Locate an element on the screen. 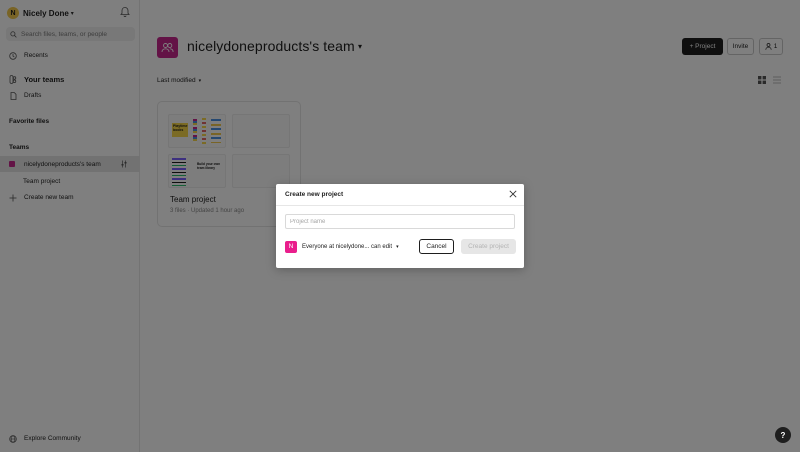 This screenshot has height=452, width=800. dialog-title: Create new project is located at coordinates (314, 194).